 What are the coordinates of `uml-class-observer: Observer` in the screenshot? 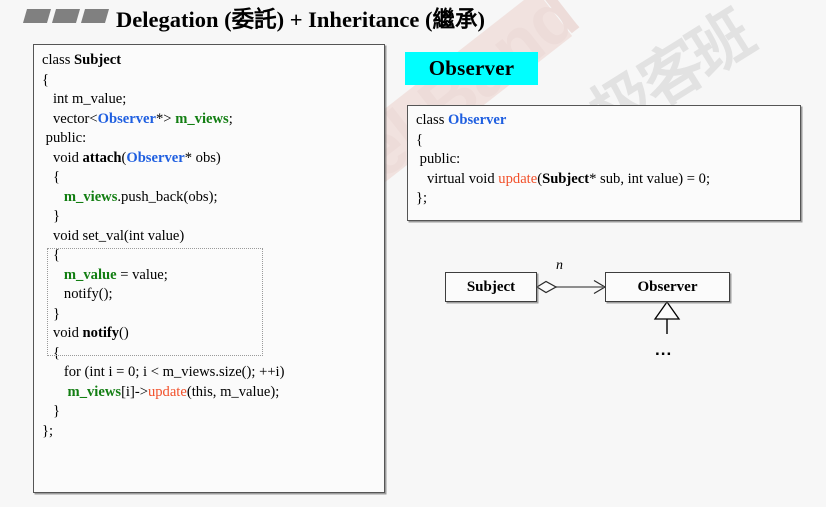 It's located at (667, 287).